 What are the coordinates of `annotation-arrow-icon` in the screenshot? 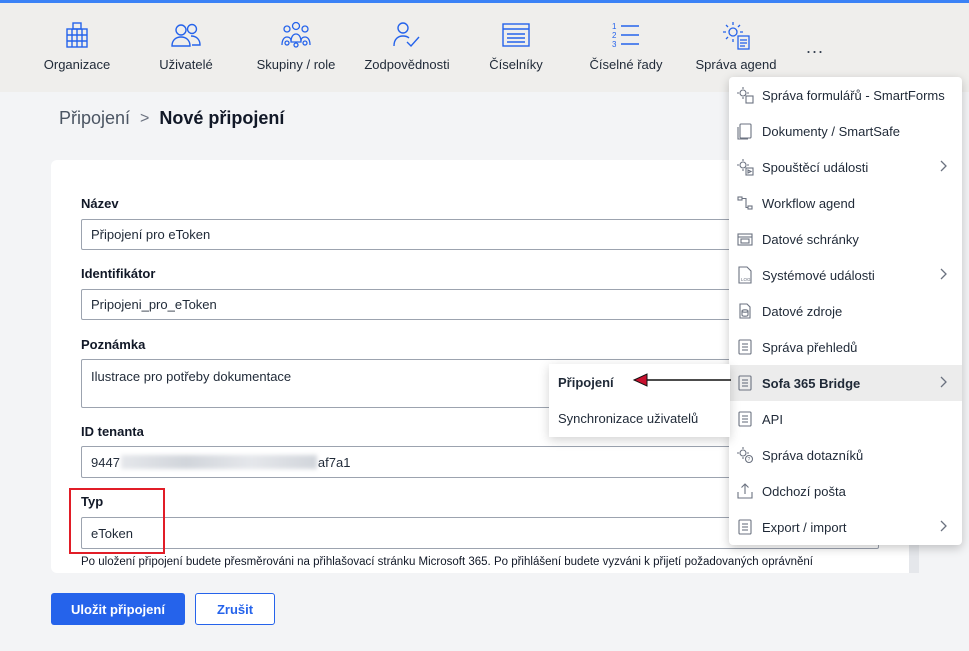 It's located at (681, 380).